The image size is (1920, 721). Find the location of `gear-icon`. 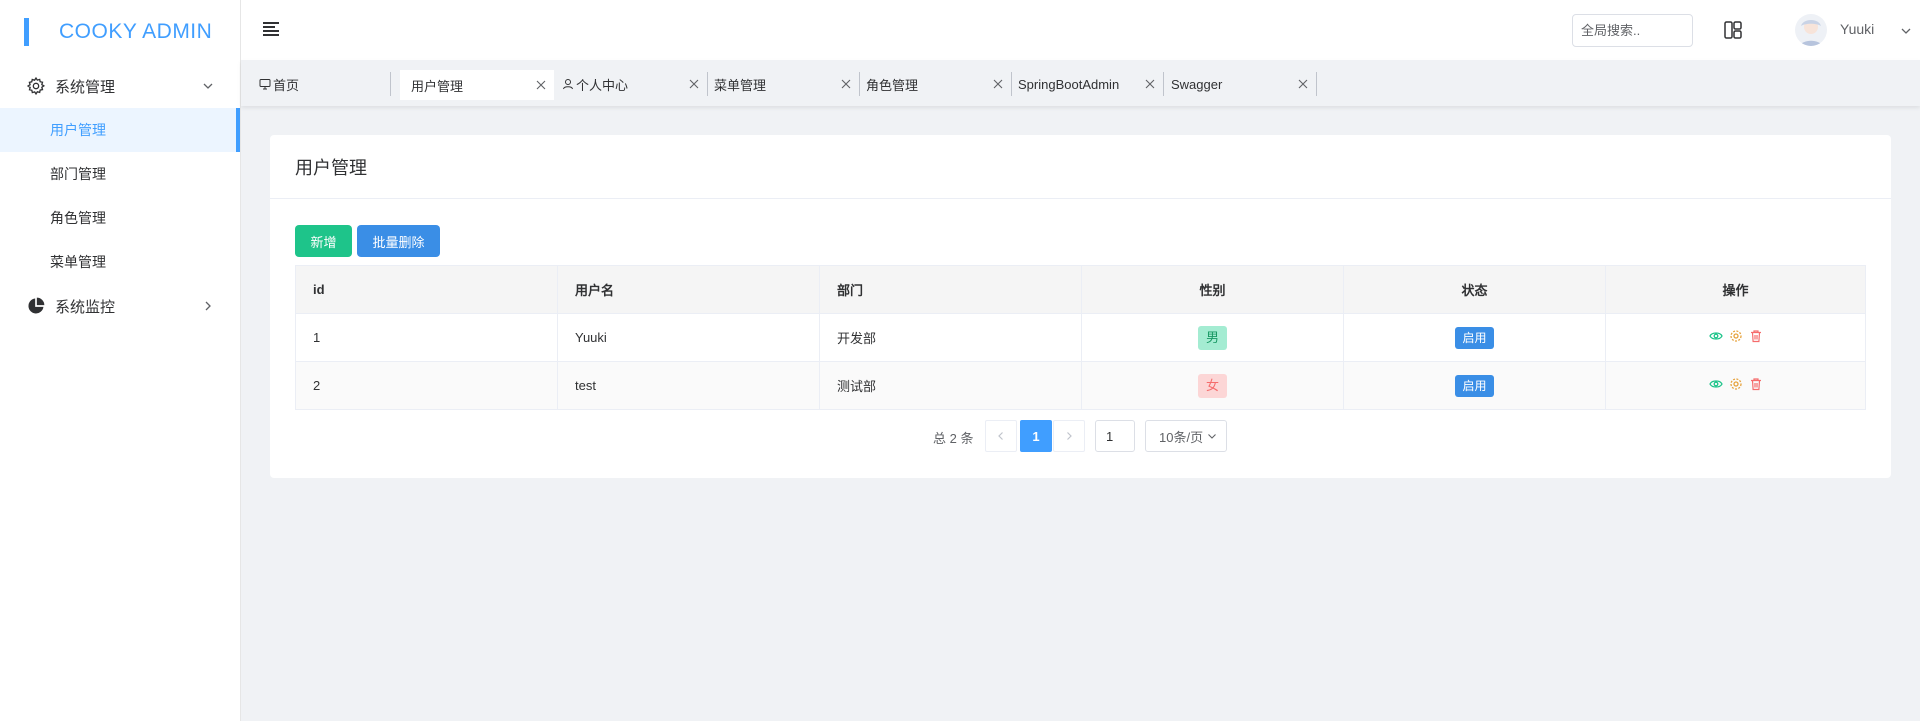

gear-icon is located at coordinates (36, 86).